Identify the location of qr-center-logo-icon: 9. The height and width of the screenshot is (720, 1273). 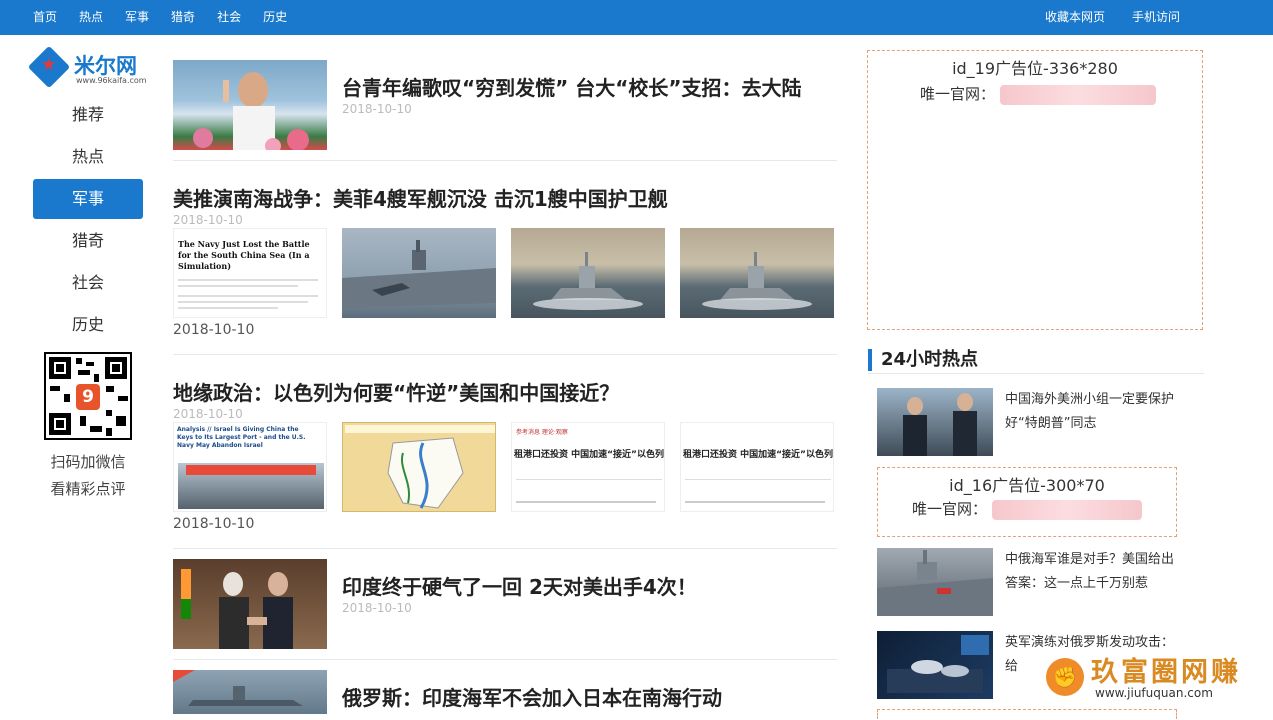
(88, 397).